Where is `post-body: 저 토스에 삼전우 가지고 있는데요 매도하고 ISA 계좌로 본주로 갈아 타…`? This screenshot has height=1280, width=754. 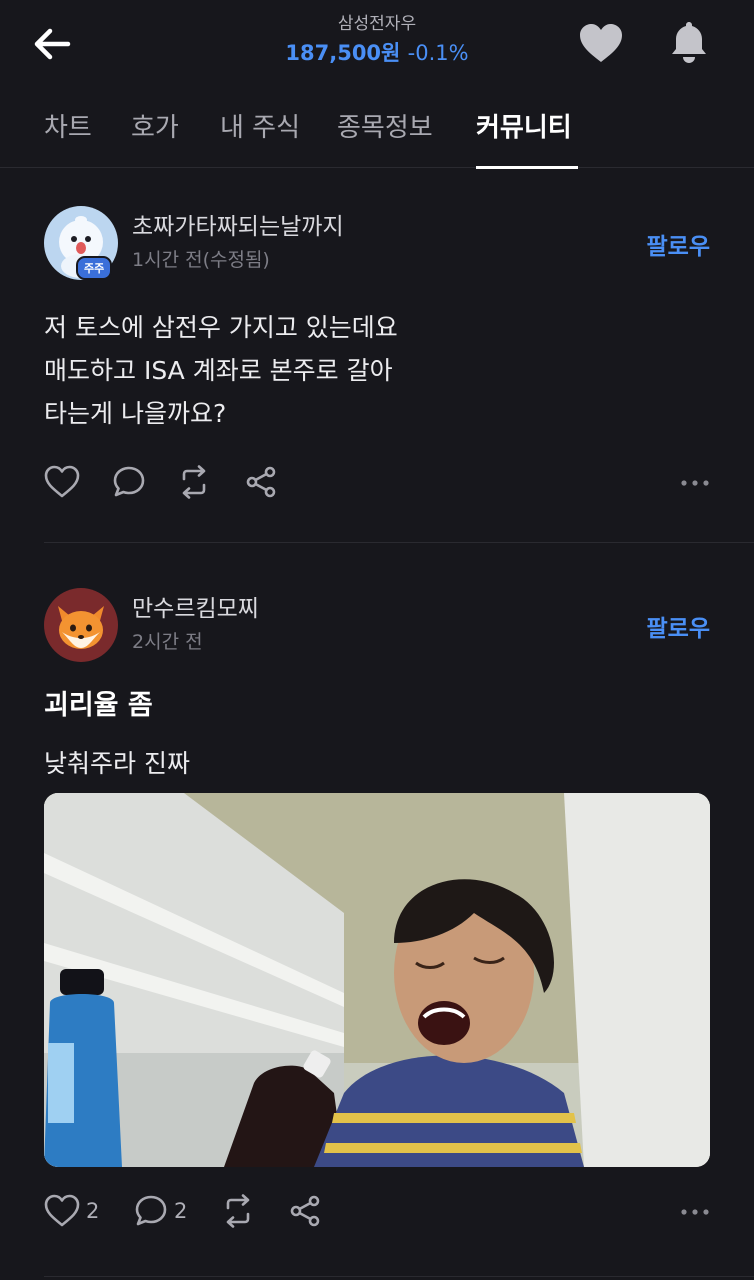 post-body: 저 토스에 삼전우 가지고 있는데요 매도하고 ISA 계좌로 본주로 갈아 타… is located at coordinates (221, 370).